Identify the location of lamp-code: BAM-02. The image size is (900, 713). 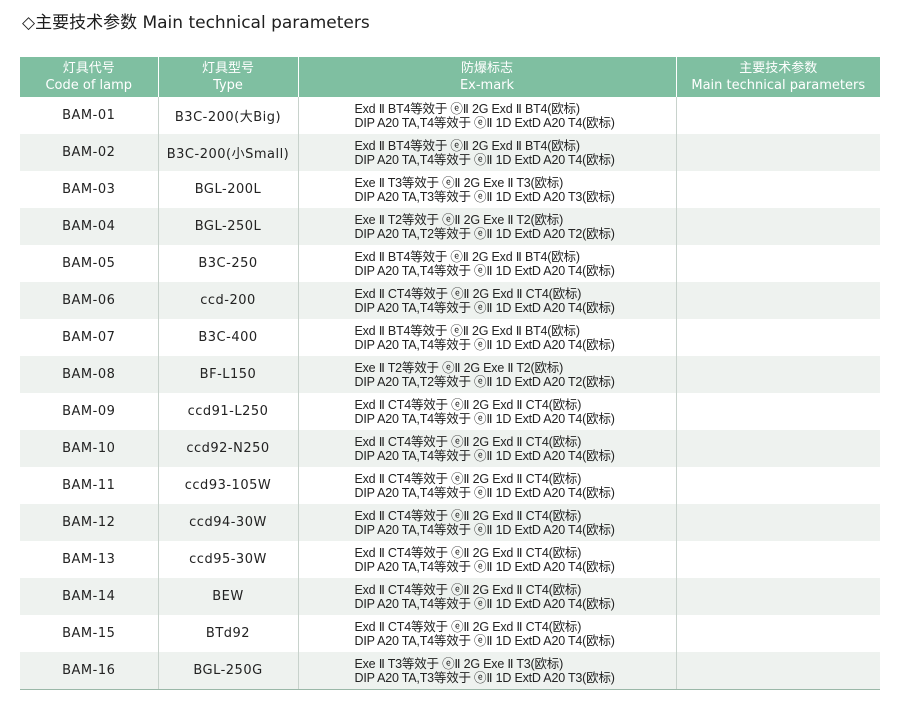
(89, 152).